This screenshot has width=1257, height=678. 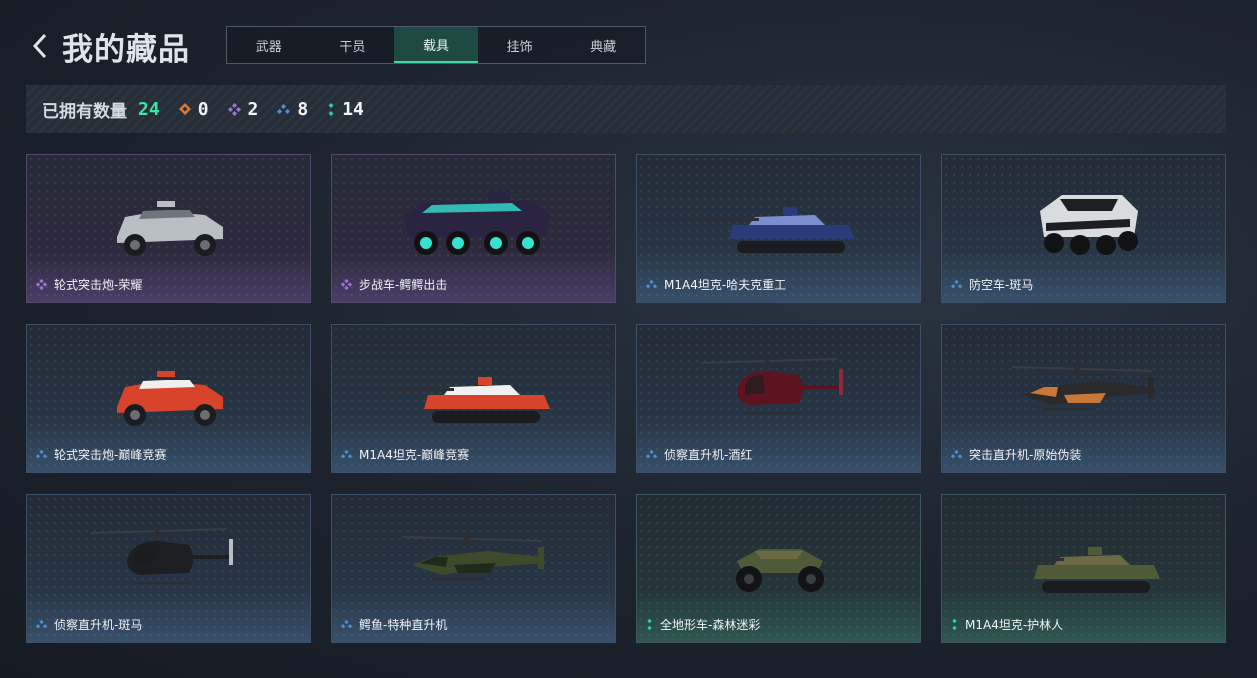 I want to click on ownership-stats-bar: 已拥有数量 24 0 2 8 14, so click(x=626, y=109).